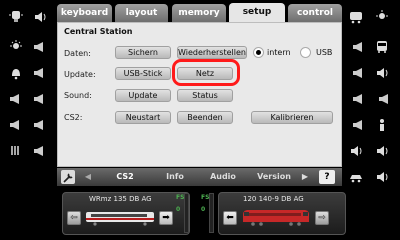 Image resolution: width=400 pixels, height=240 pixels. What do you see at coordinates (78, 95) in the screenshot?
I see `row-label-sound: Sound:` at bounding box center [78, 95].